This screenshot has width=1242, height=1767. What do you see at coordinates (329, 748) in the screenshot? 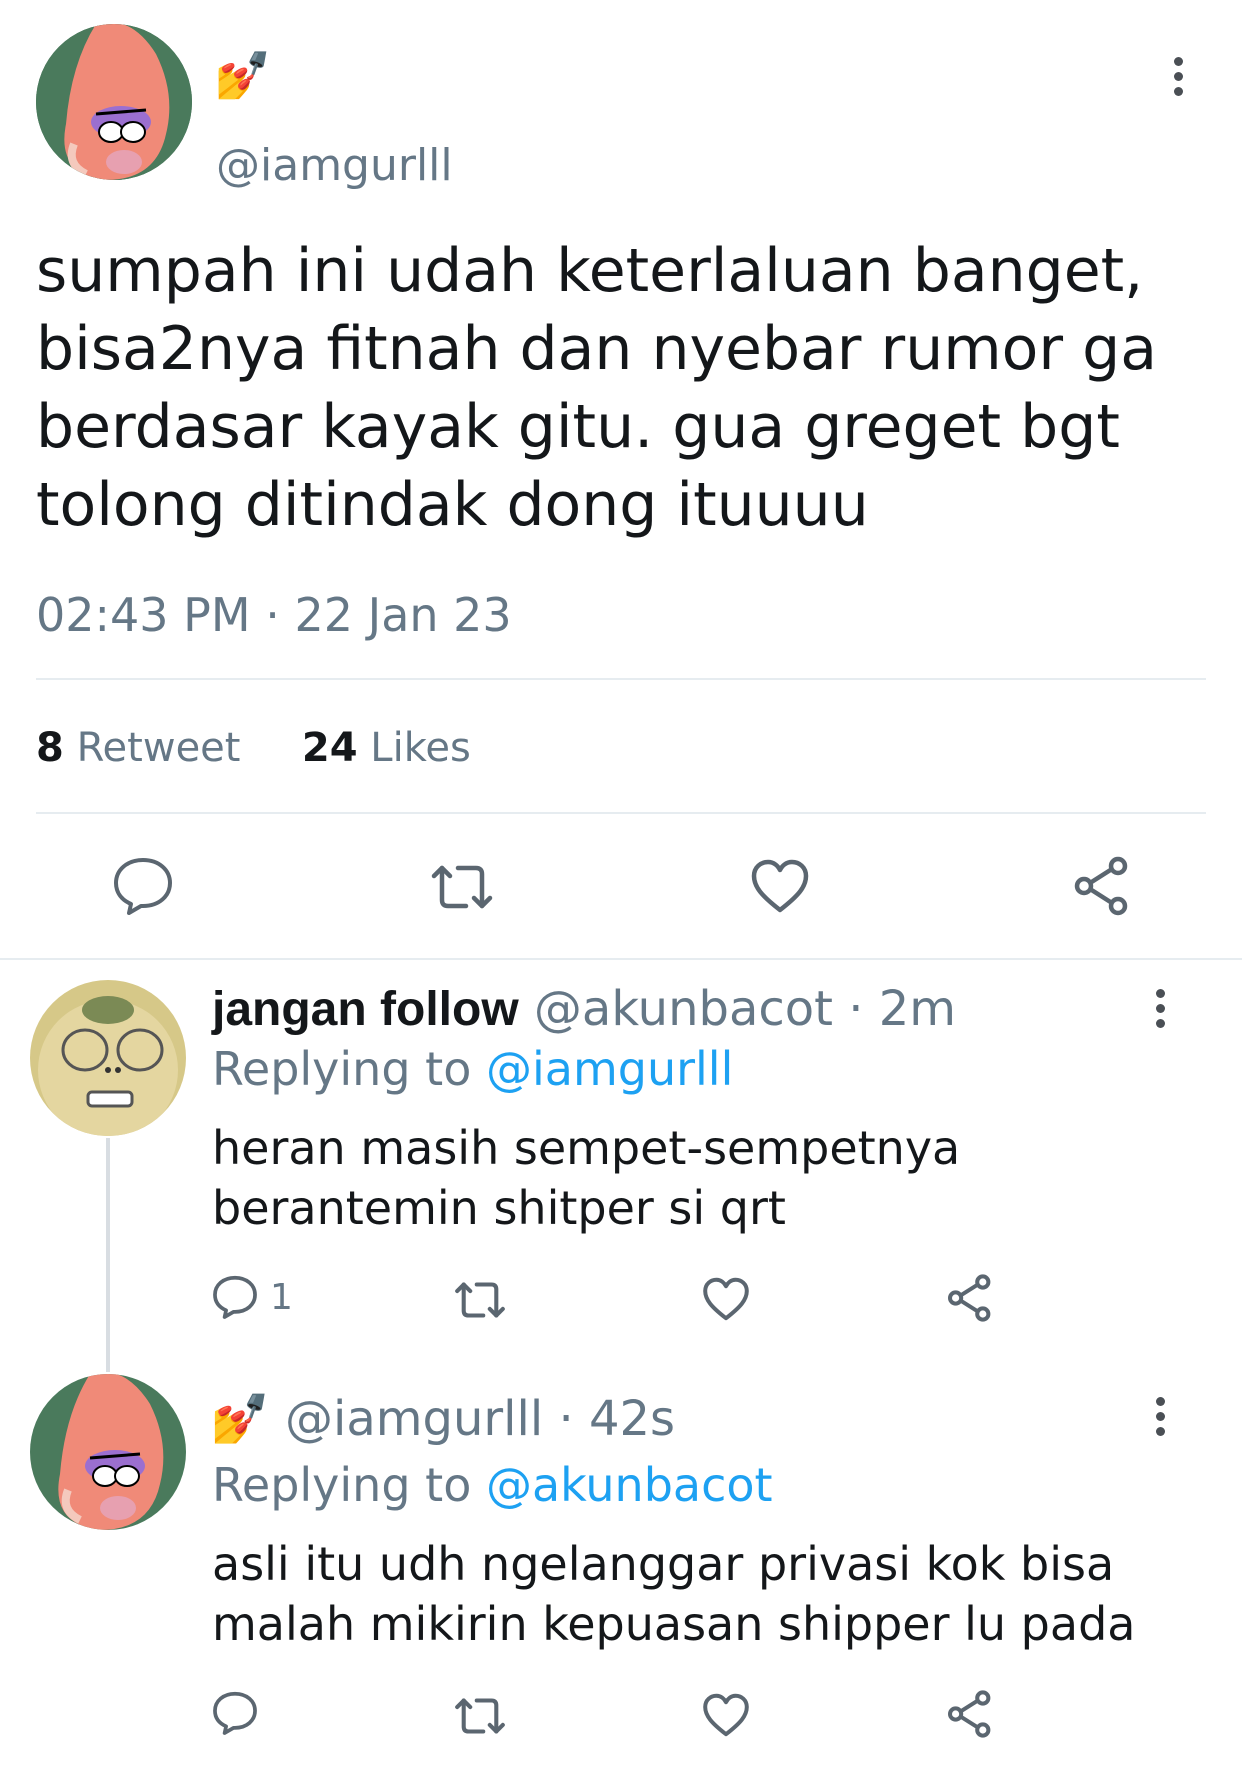
I see `likes-count: 24` at bounding box center [329, 748].